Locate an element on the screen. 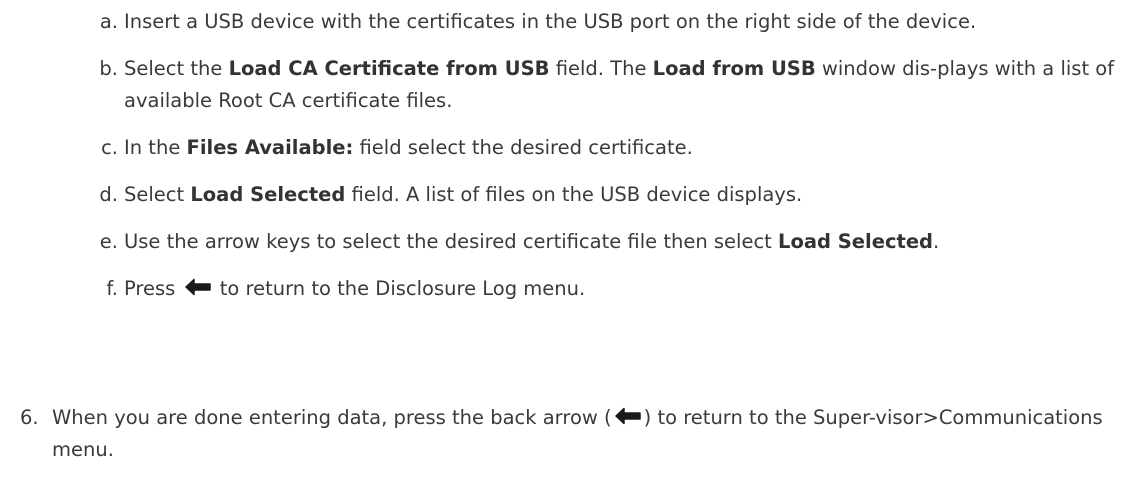  substep-b-bold-2: Load from USB is located at coordinates (734, 68).